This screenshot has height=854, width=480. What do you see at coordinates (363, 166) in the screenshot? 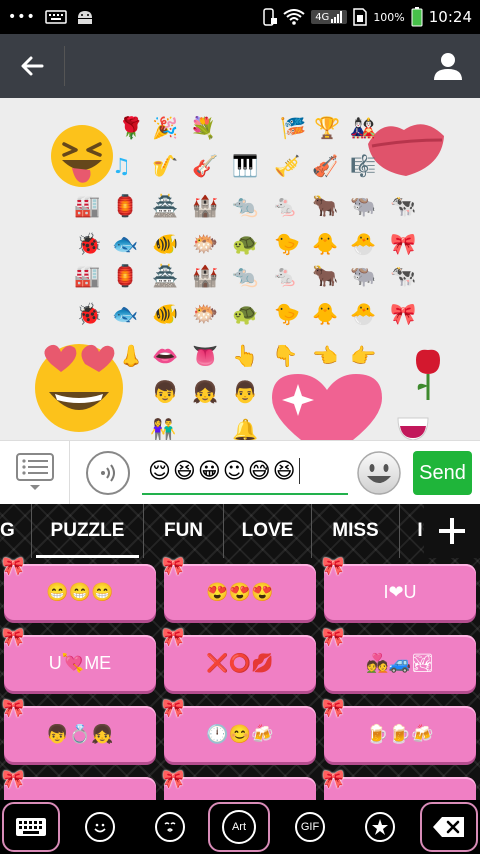
I see `emoji-score: 🎼` at bounding box center [363, 166].